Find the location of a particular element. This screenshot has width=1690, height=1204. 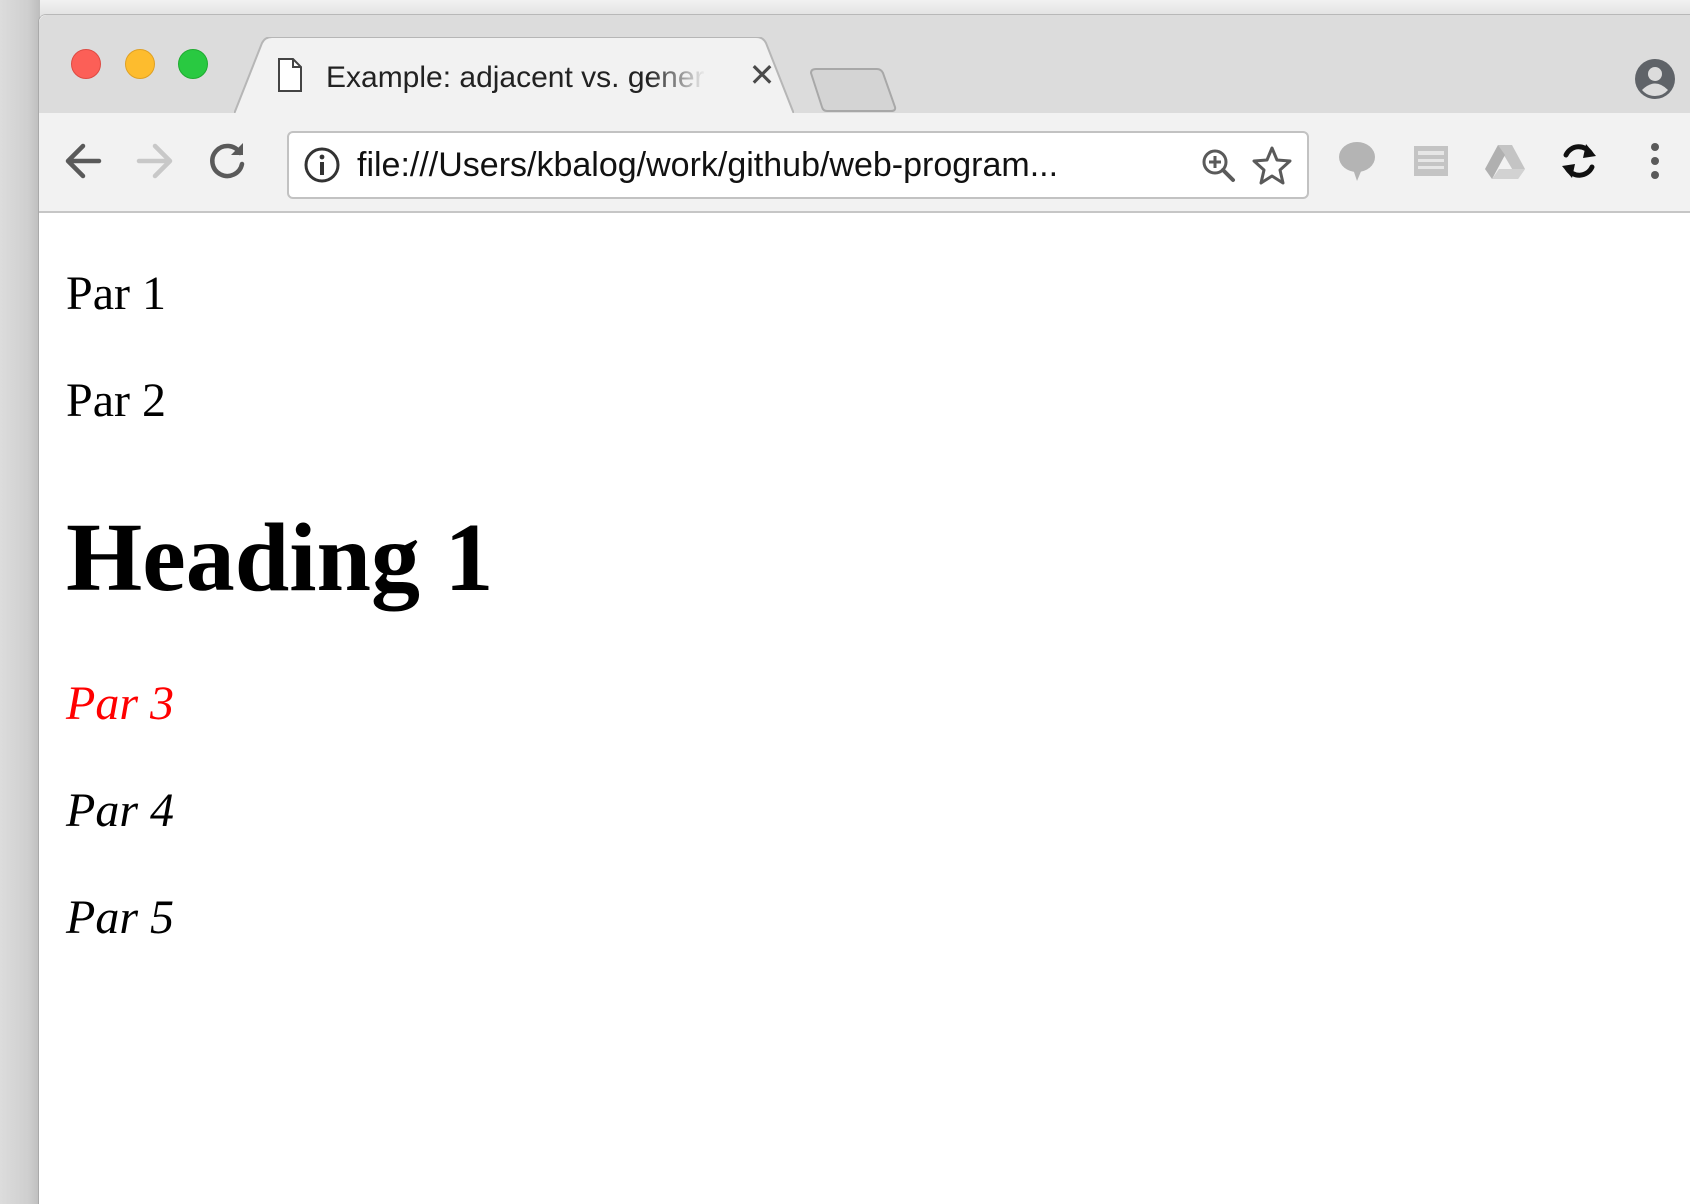

tab-close-icon: ✕ is located at coordinates (762, 75).